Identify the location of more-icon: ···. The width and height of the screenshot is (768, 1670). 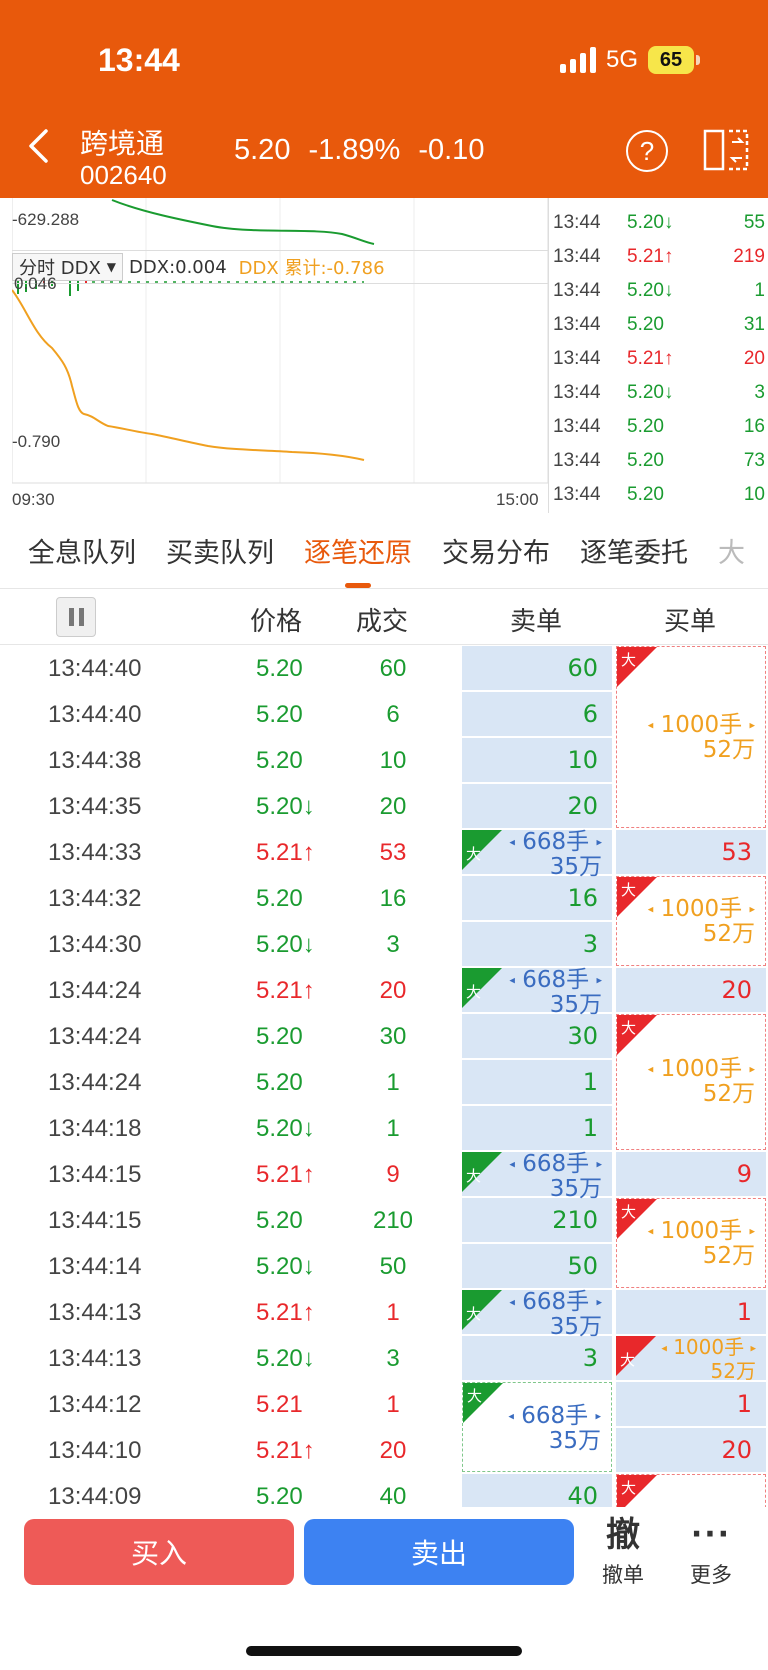
(711, 1534).